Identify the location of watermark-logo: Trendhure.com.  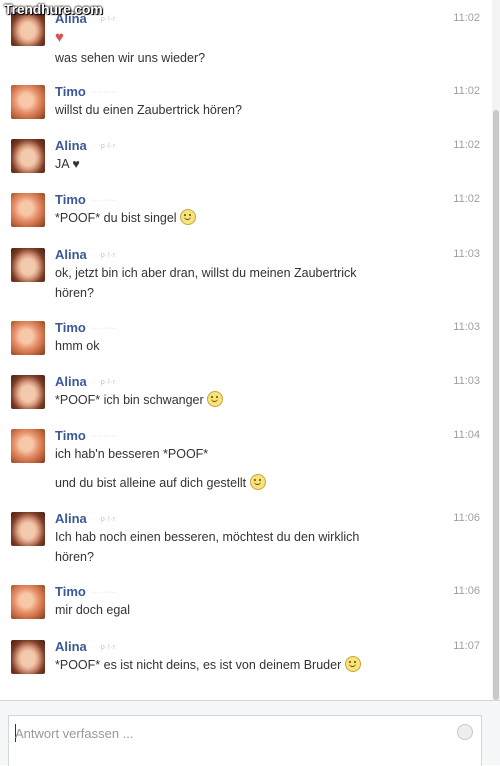
(53, 9).